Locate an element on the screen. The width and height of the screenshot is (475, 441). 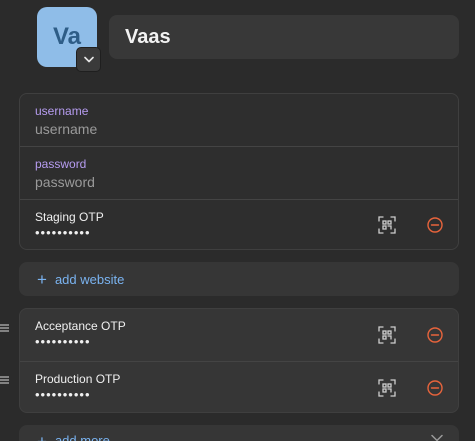
password-input: password is located at coordinates (246, 182).